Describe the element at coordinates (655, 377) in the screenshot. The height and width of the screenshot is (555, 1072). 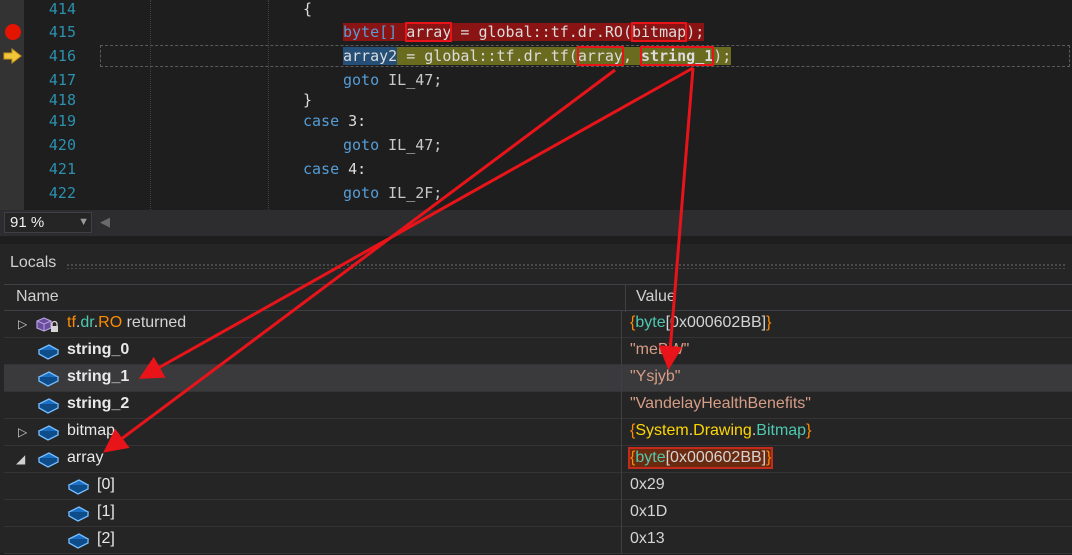
I see `variable-value: "Ysjyb"` at that location.